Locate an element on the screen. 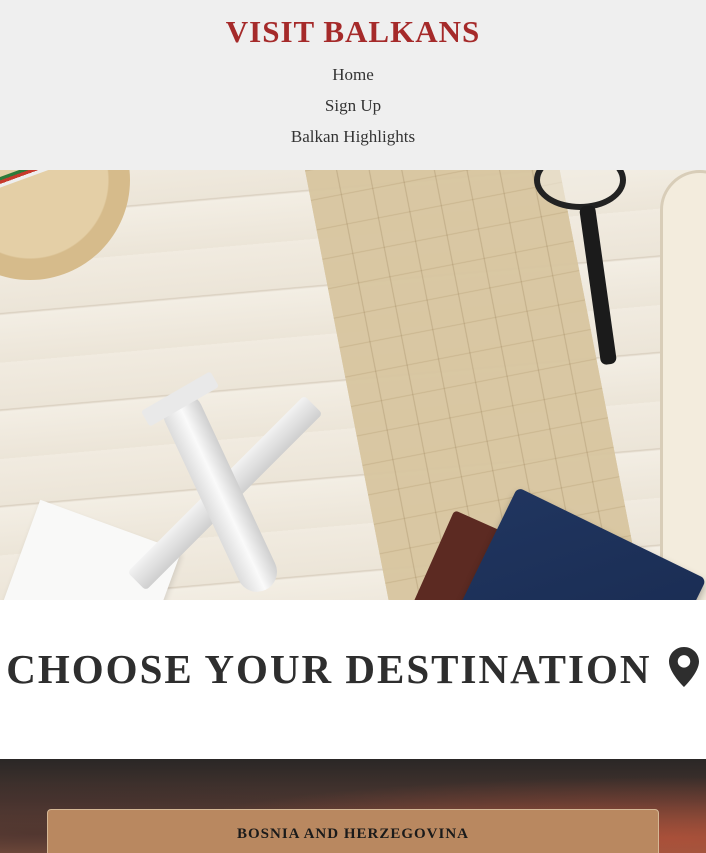  main-nav: Home Sign Up Balkan Highlights is located at coordinates (353, 109).